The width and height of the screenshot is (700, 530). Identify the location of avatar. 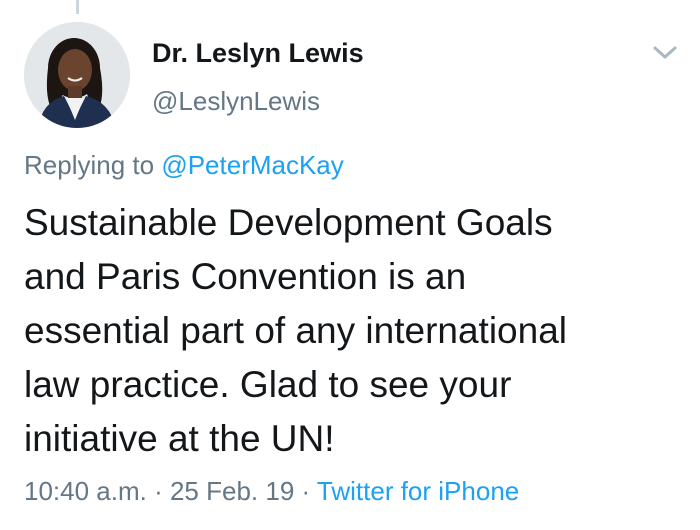
(77, 75).